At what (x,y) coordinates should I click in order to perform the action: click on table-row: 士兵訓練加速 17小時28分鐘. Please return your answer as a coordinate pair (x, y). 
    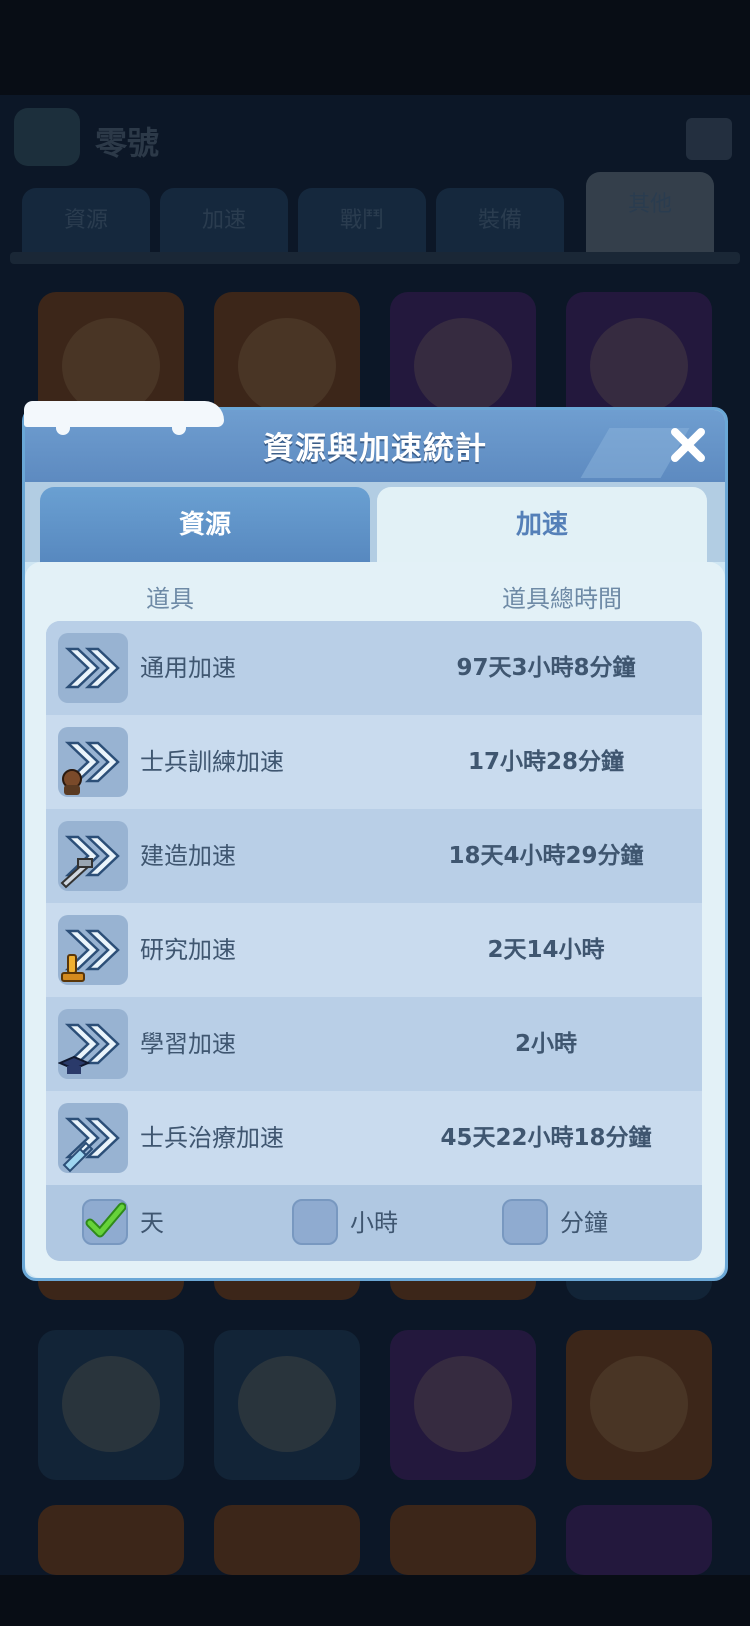
    Looking at the image, I should click on (374, 762).